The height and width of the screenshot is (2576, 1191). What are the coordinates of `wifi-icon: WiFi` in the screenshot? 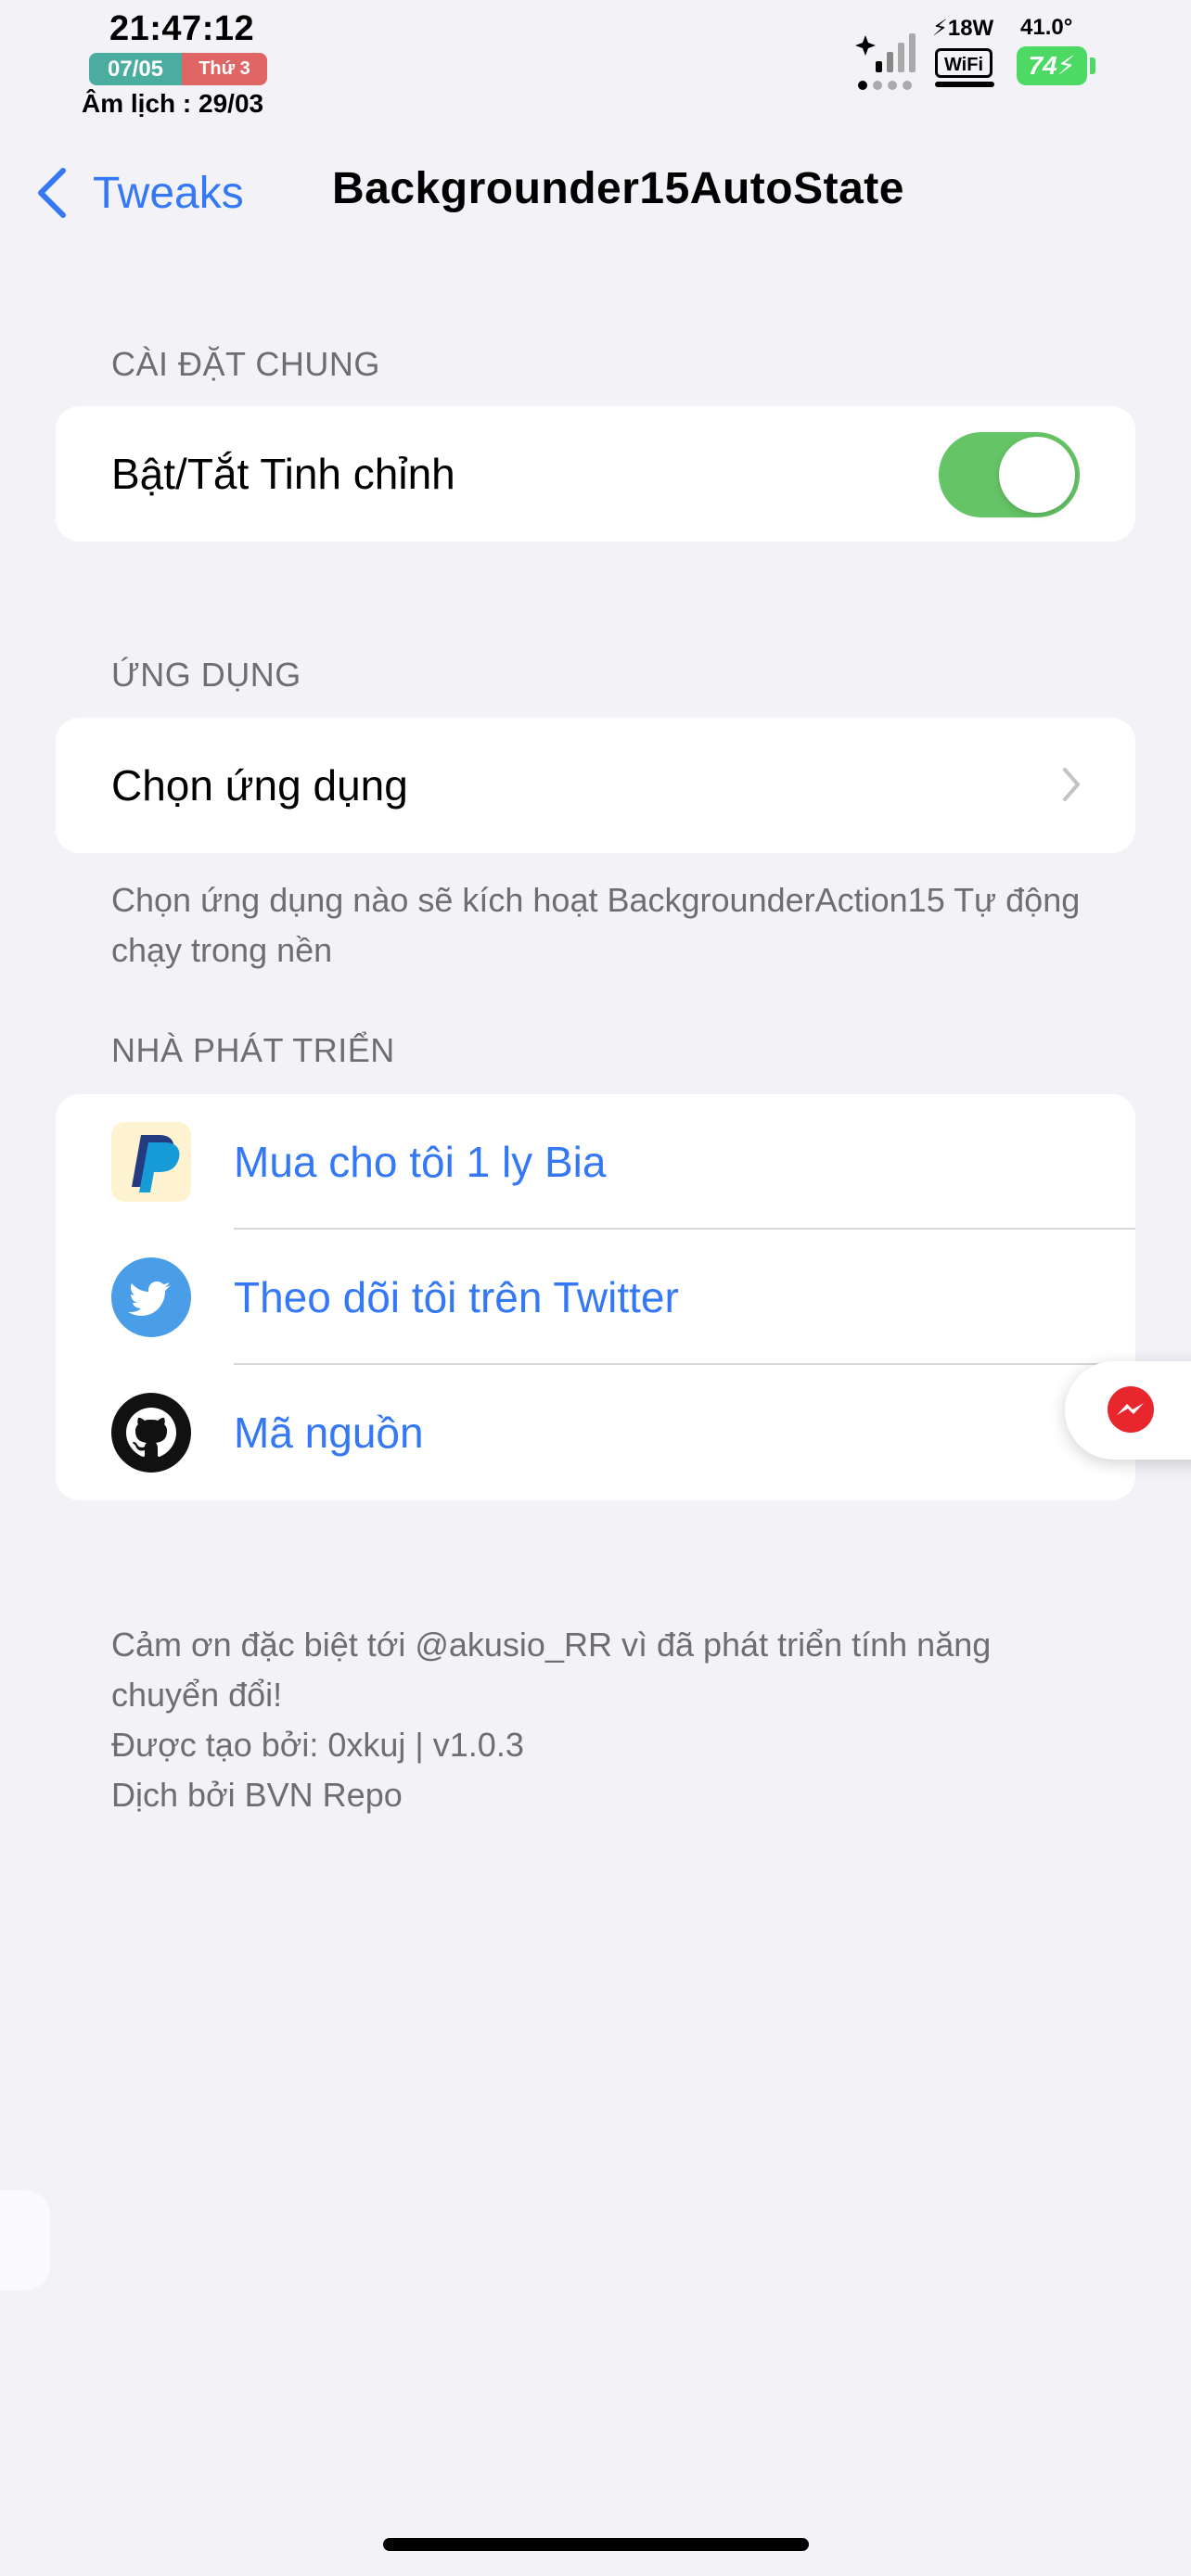 It's located at (963, 63).